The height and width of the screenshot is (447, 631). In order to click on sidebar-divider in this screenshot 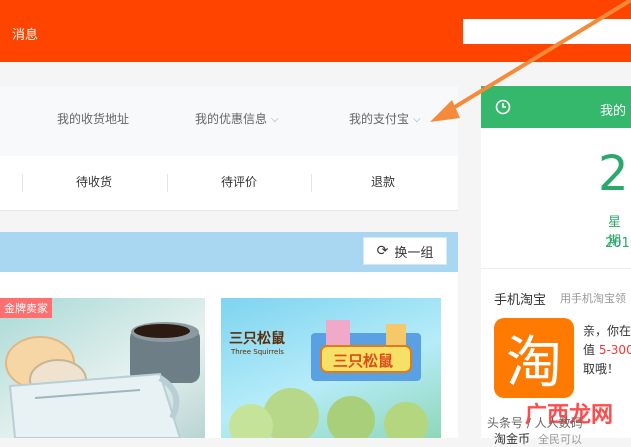, I will do `click(556, 268)`.